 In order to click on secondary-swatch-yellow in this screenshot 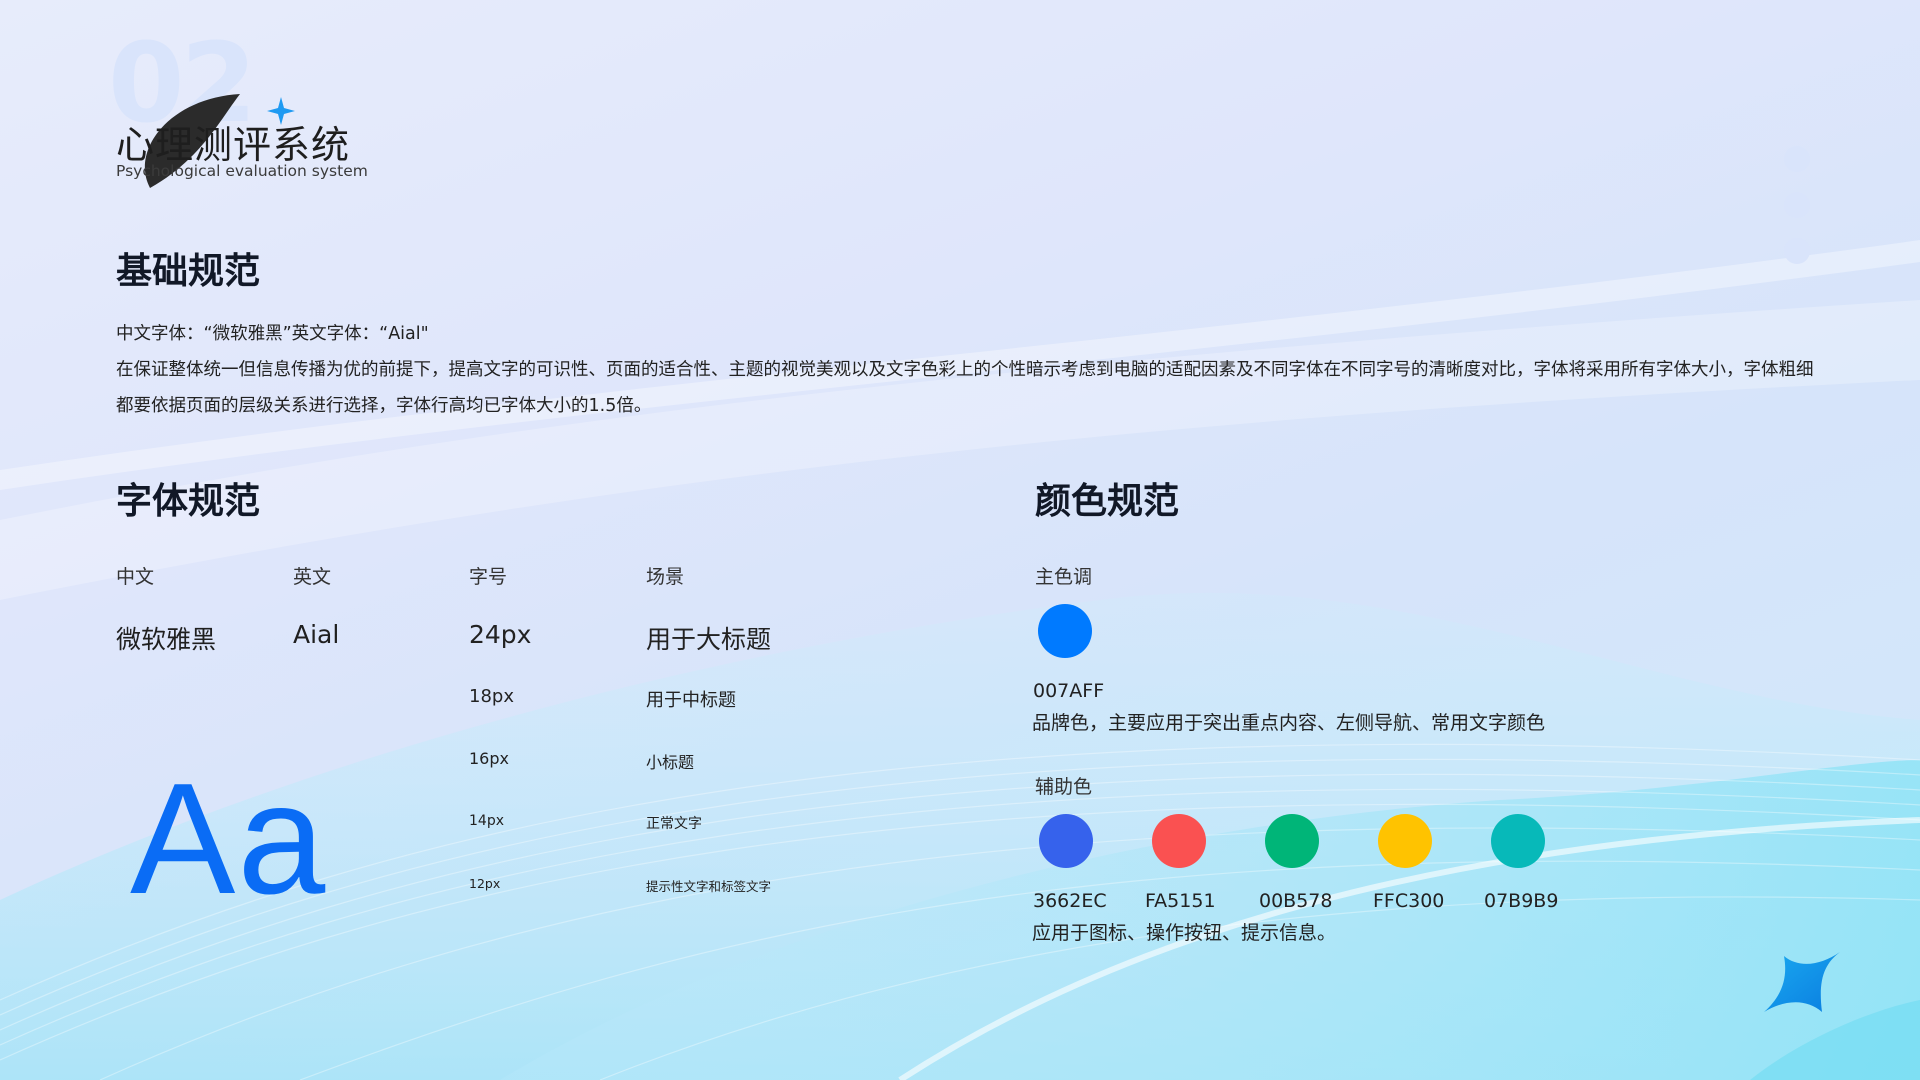, I will do `click(1405, 841)`.